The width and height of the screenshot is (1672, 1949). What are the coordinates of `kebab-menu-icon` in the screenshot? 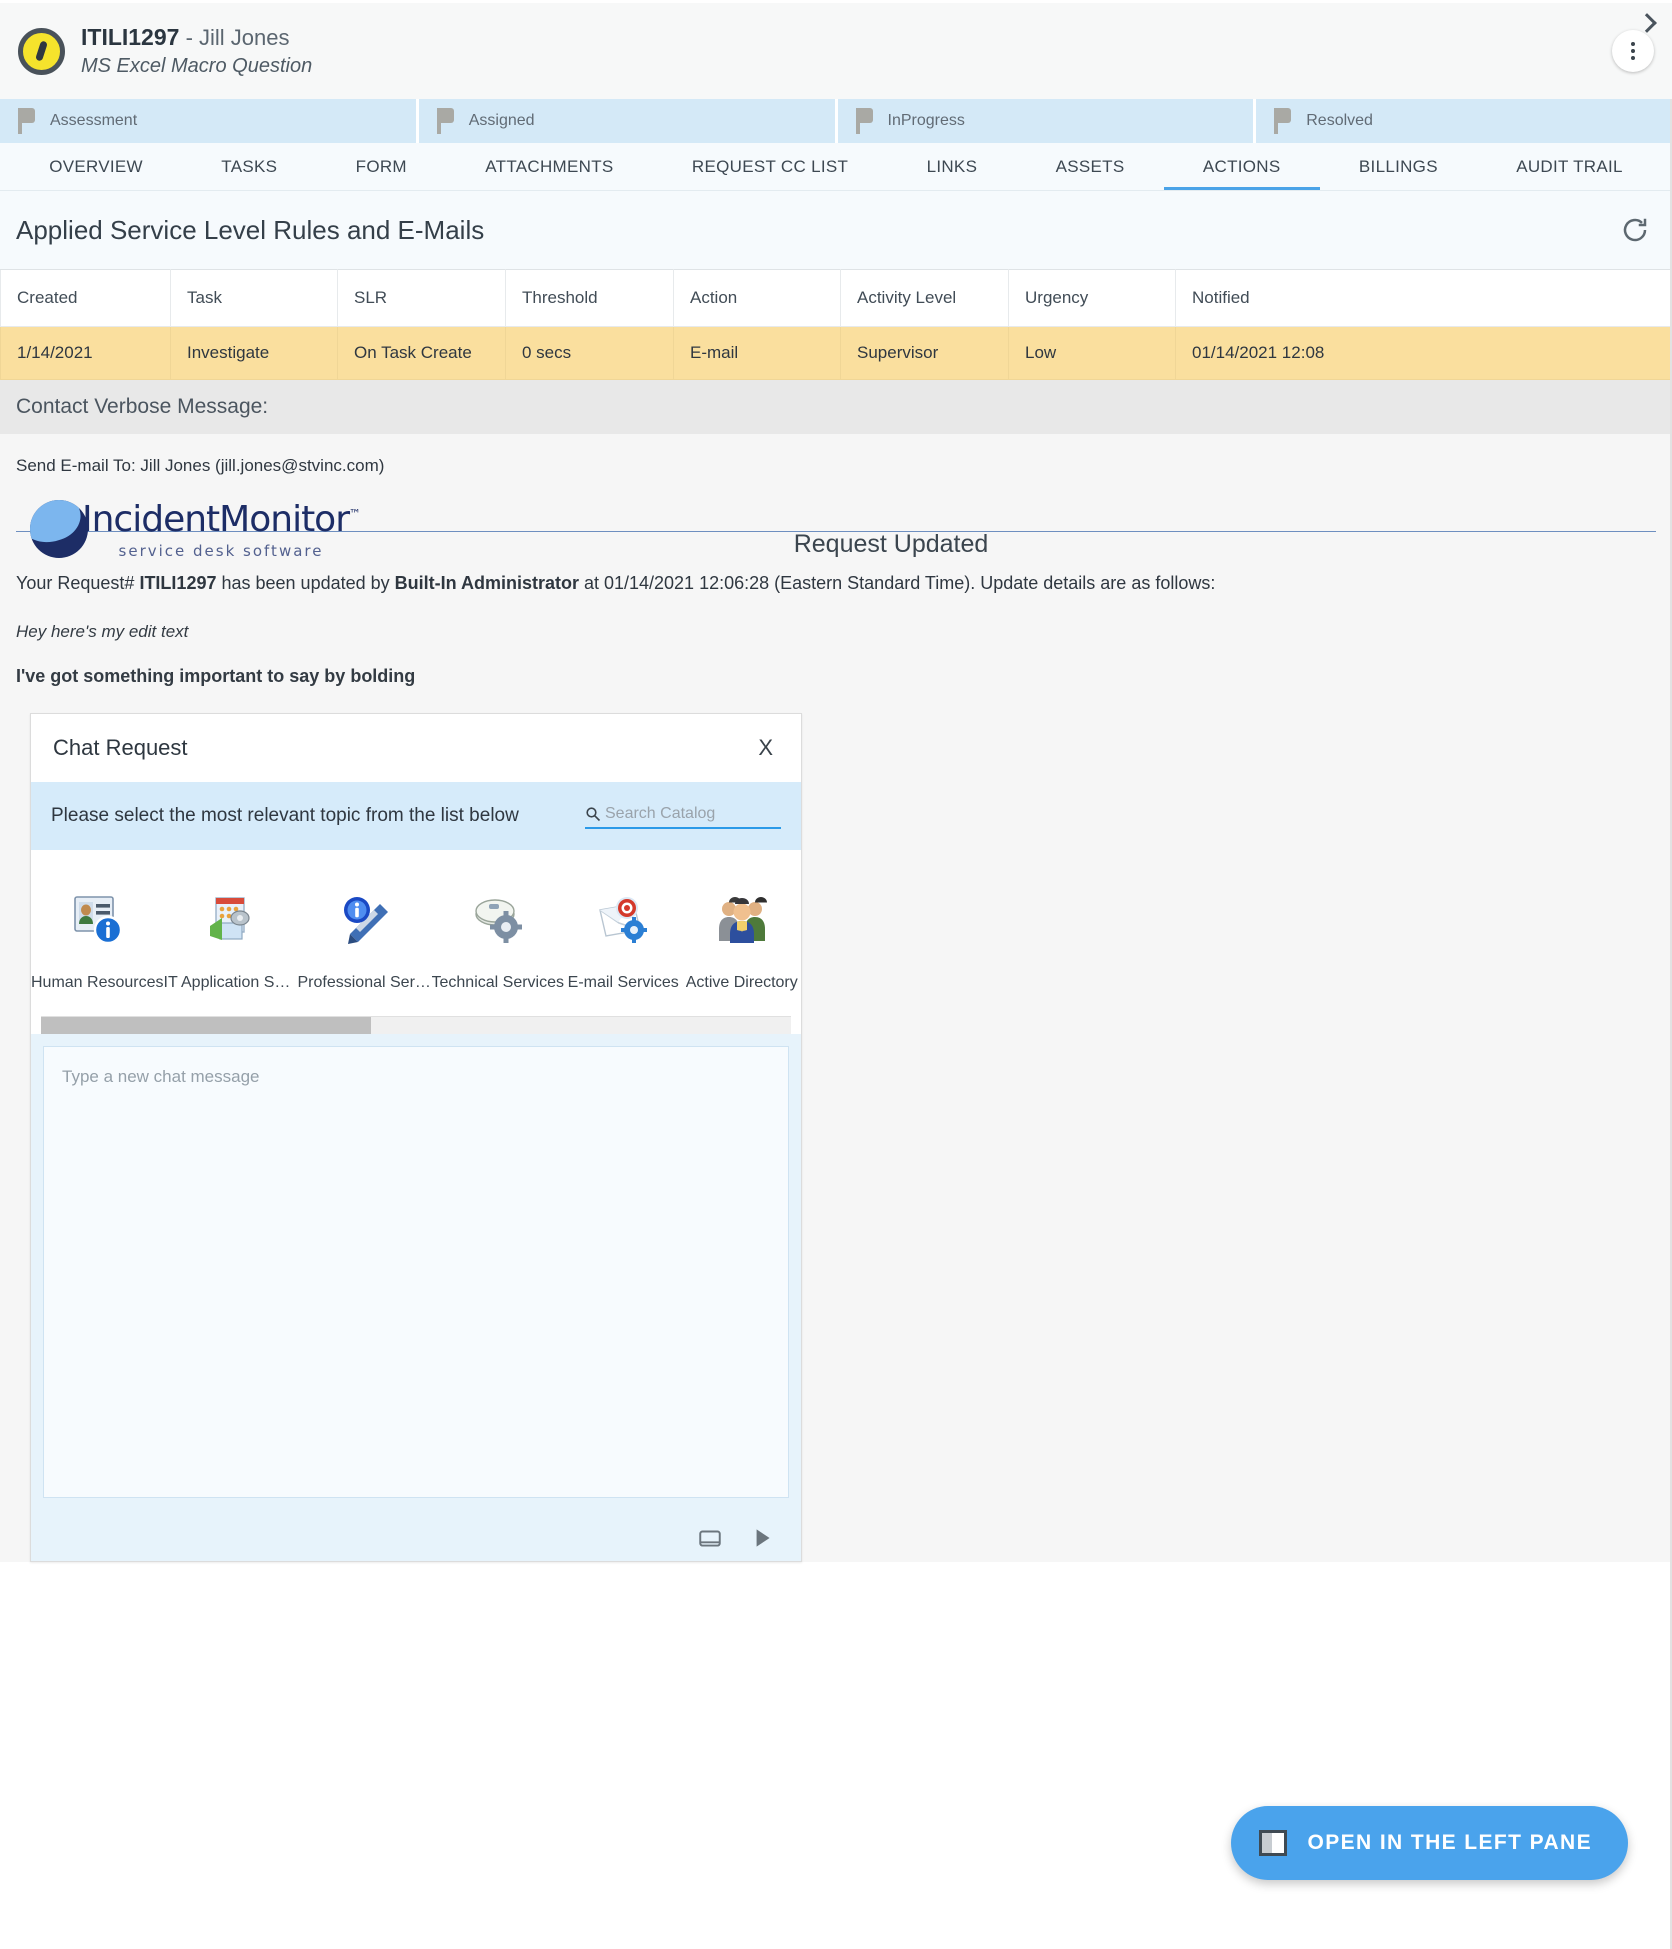 It's located at (1633, 51).